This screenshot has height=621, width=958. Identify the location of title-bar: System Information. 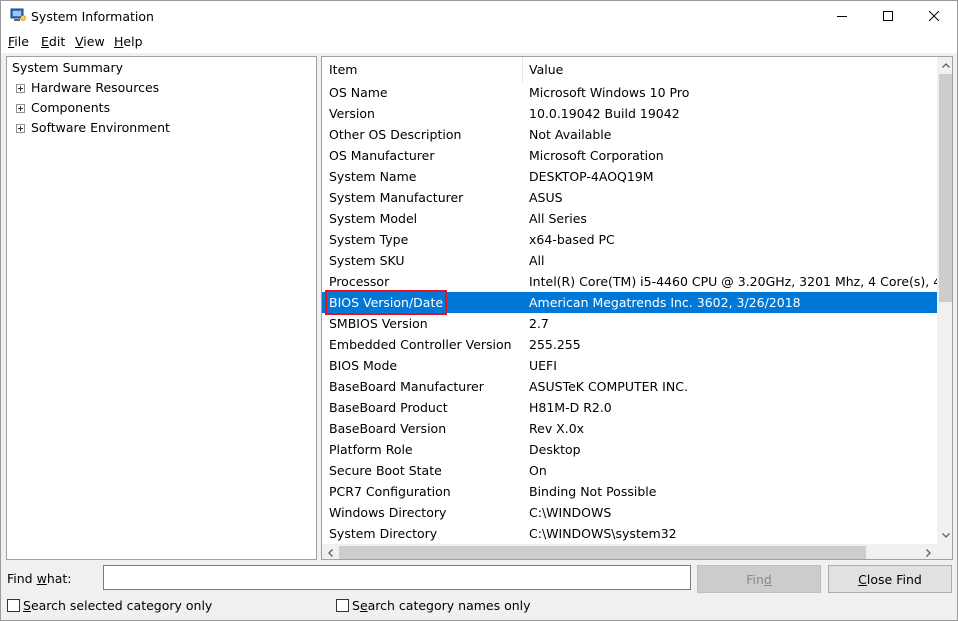
(479, 15).